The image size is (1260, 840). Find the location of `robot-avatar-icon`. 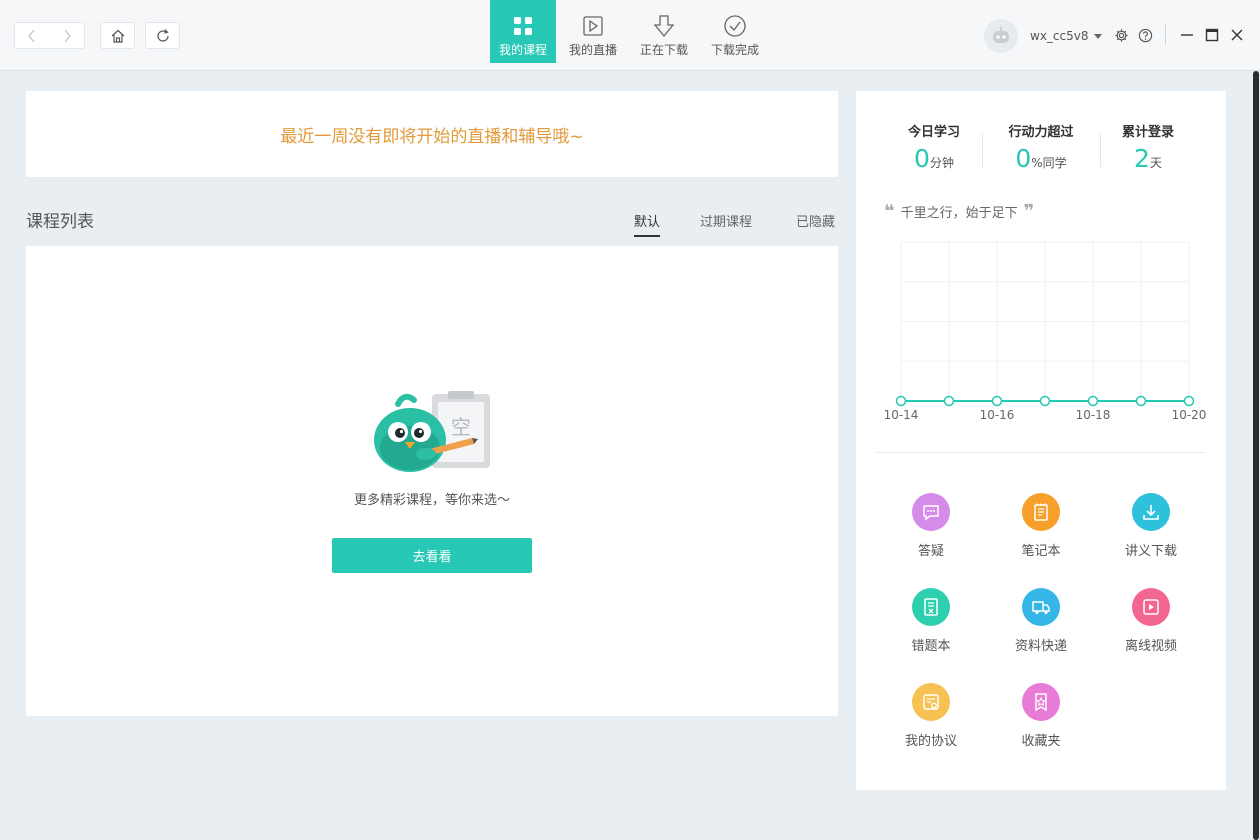

robot-avatar-icon is located at coordinates (1001, 36).